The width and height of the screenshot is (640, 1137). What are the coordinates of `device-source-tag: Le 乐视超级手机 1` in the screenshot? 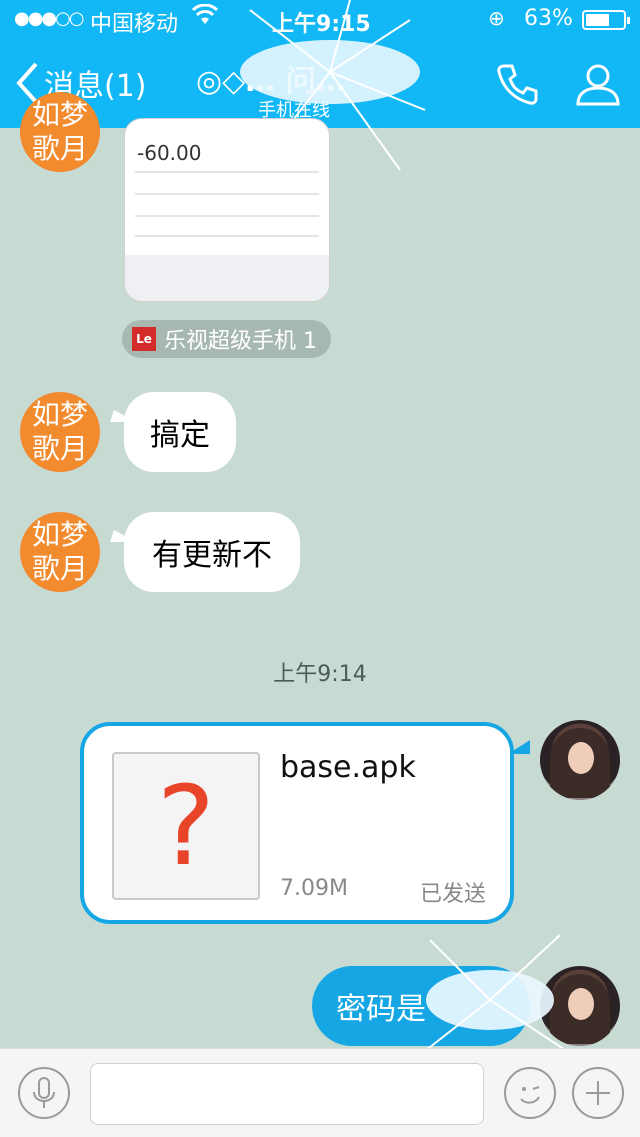 It's located at (226, 339).